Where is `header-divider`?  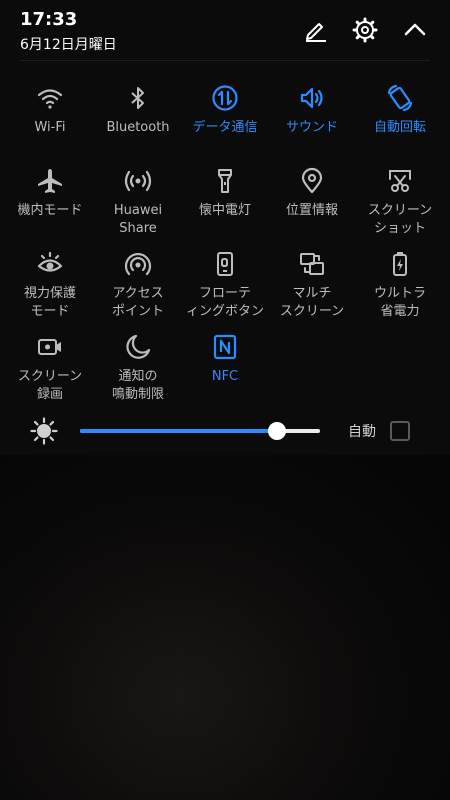 header-divider is located at coordinates (225, 60).